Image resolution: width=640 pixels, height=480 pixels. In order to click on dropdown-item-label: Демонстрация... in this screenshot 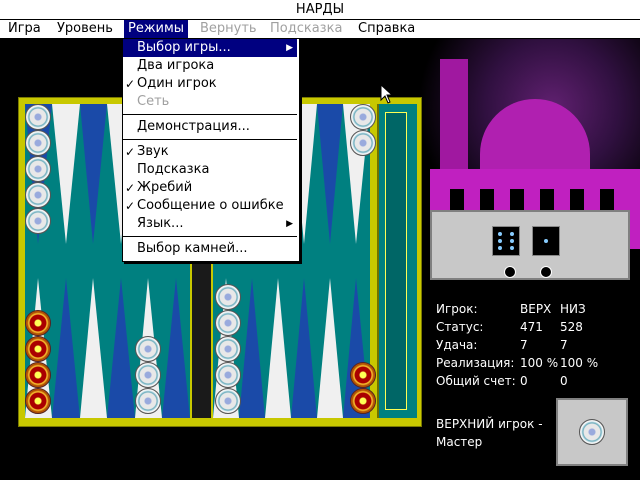, I will do `click(193, 126)`.